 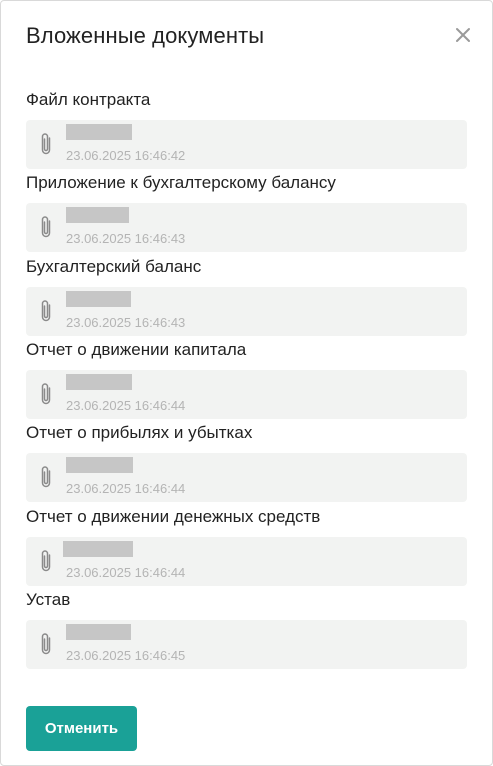 What do you see at coordinates (181, 182) in the screenshot?
I see `document-label: Приложение к бухгалтерскому балансу` at bounding box center [181, 182].